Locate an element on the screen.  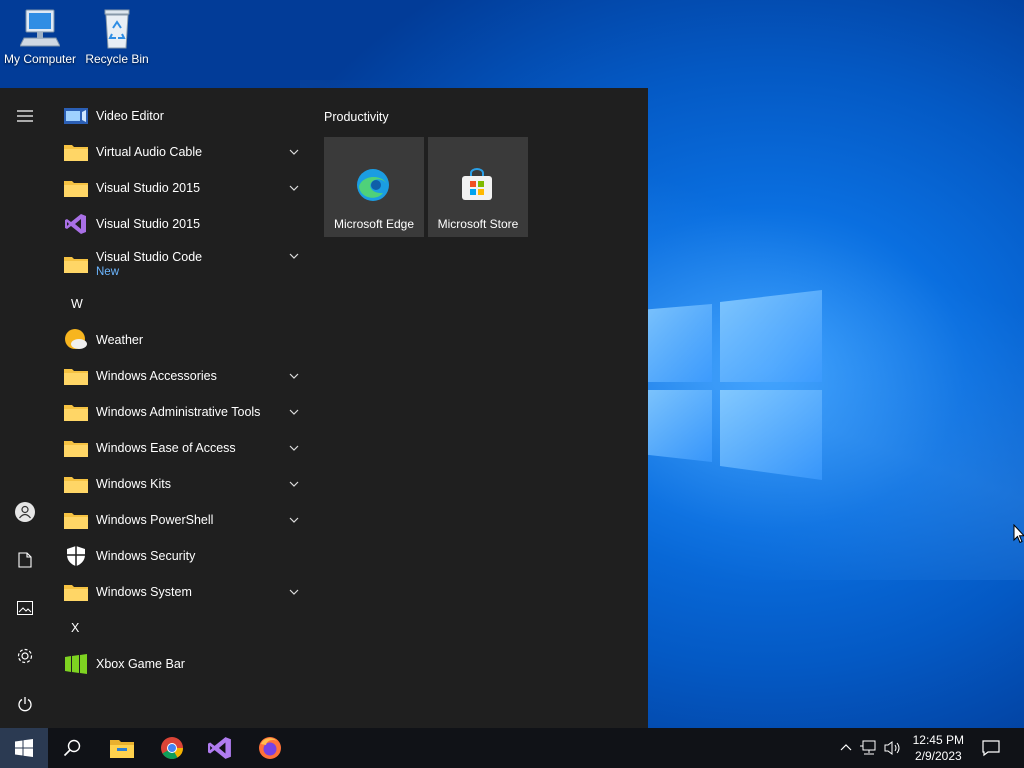
chrome-icon is located at coordinates (172, 748).